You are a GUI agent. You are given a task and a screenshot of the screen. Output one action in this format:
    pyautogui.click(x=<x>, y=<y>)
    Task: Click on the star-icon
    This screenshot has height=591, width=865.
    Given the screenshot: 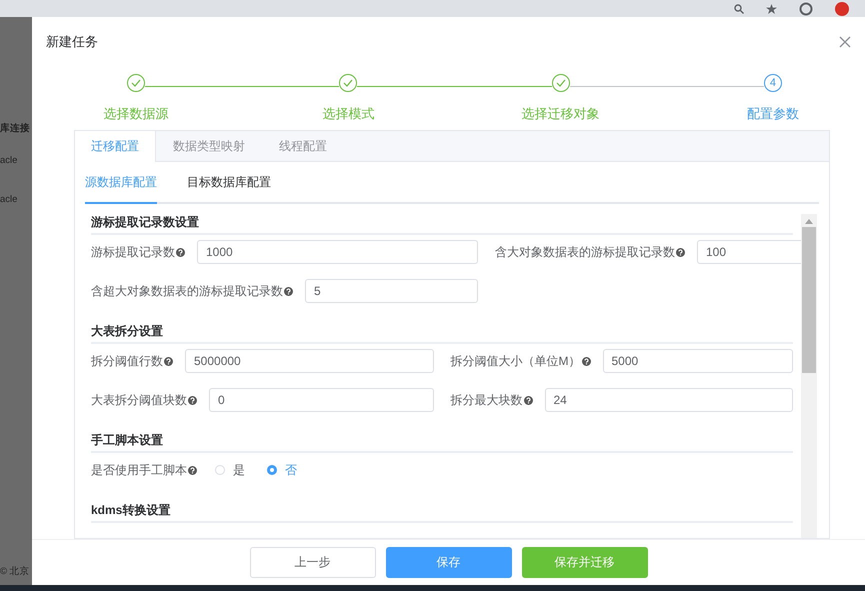 What is the action you would take?
    pyautogui.click(x=771, y=9)
    